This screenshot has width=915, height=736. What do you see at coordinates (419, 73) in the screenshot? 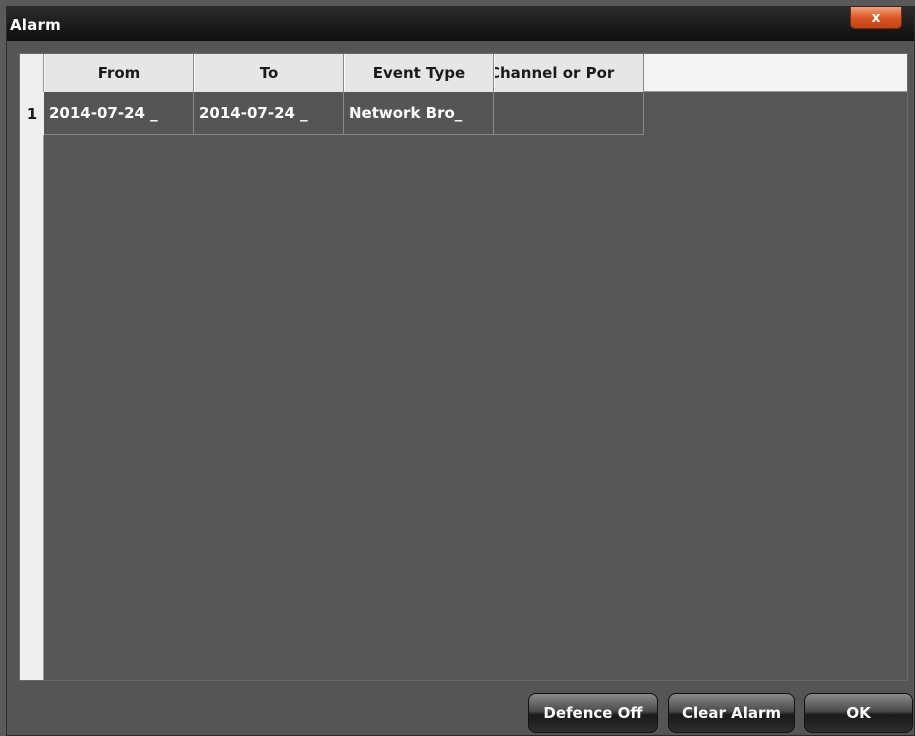
I see `column-header-event-type: Event Type` at bounding box center [419, 73].